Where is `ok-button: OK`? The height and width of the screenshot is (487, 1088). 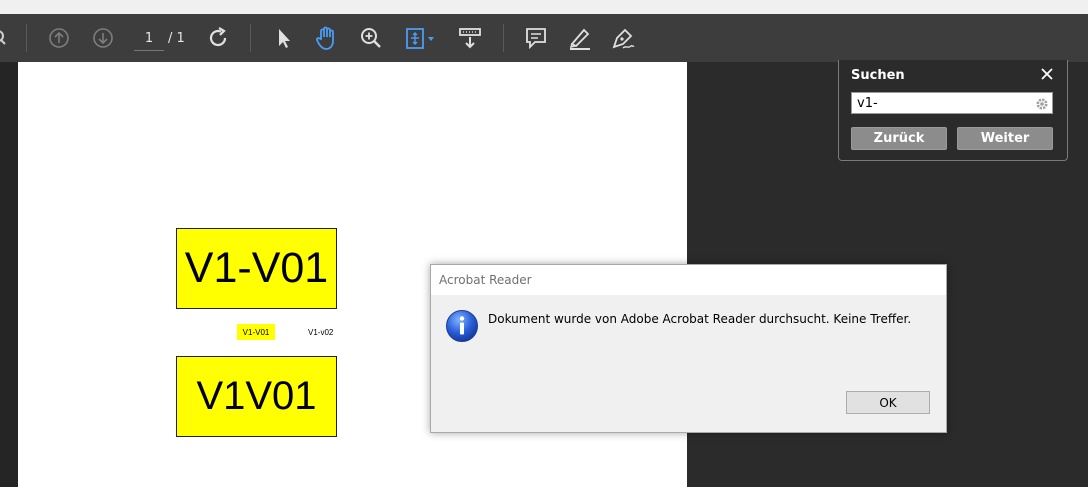 ok-button: OK is located at coordinates (888, 402).